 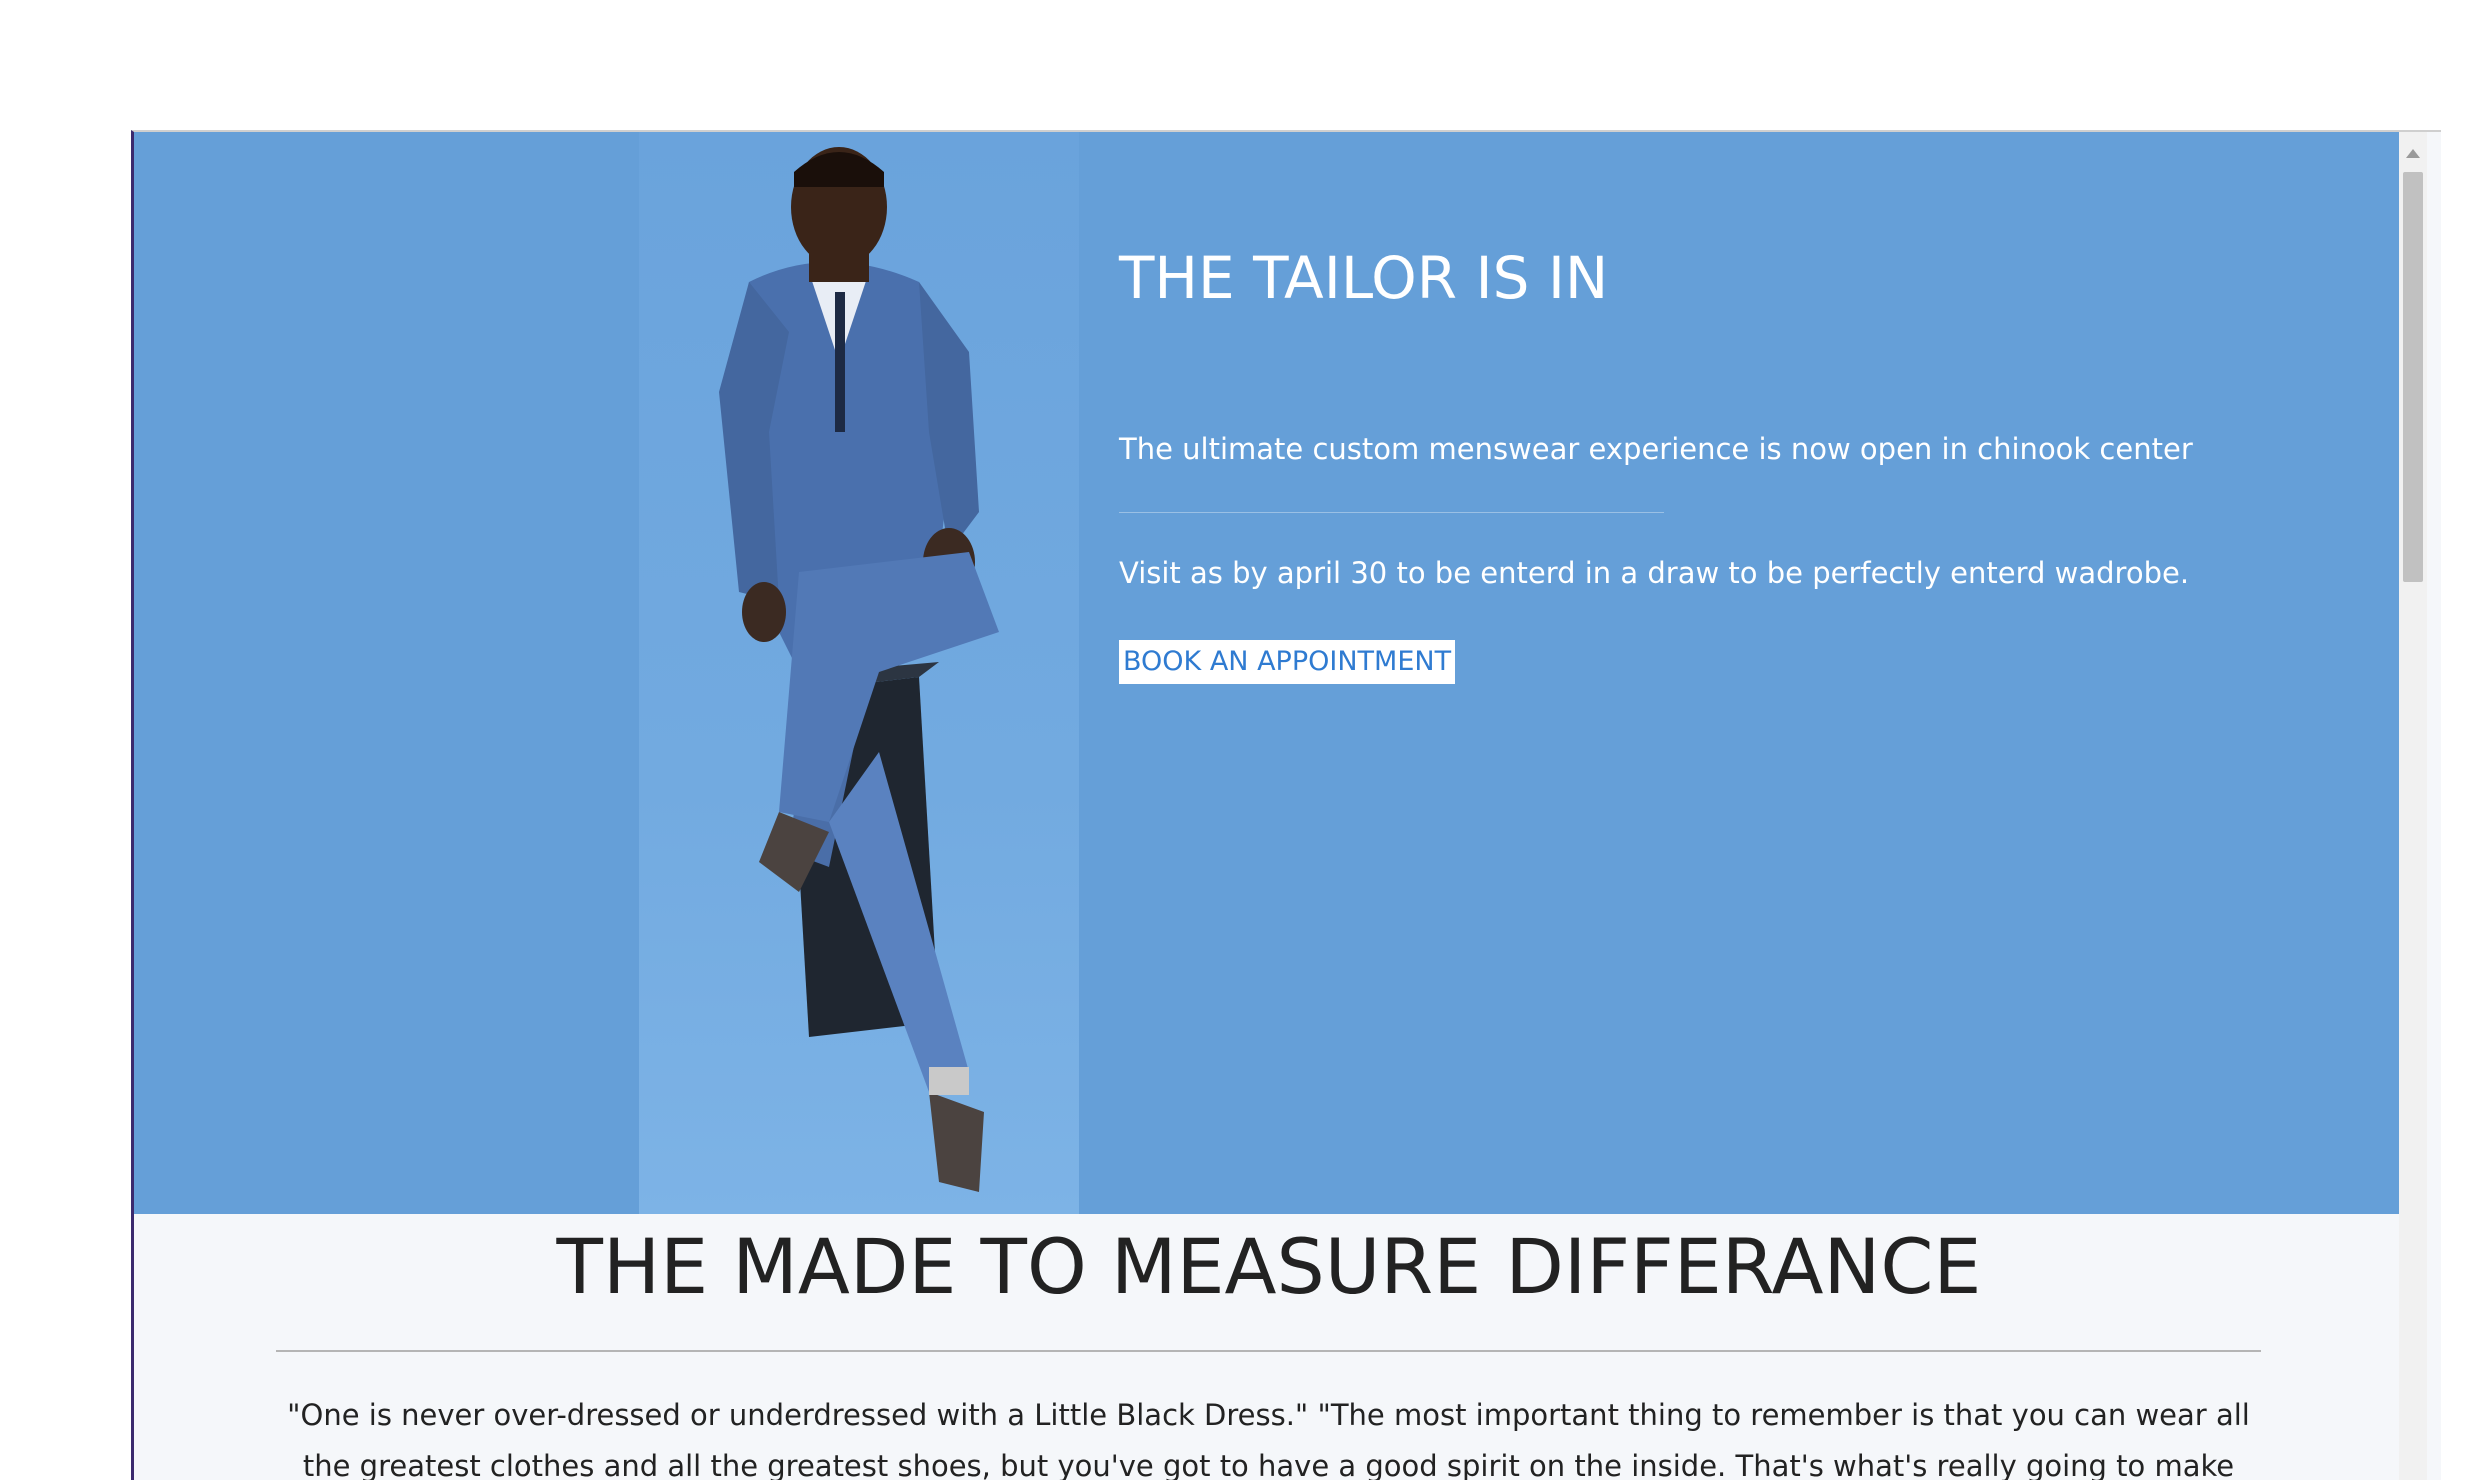 What do you see at coordinates (1287, 662) in the screenshot?
I see `book-appointment-button: BOOK AN APPOINTMENT` at bounding box center [1287, 662].